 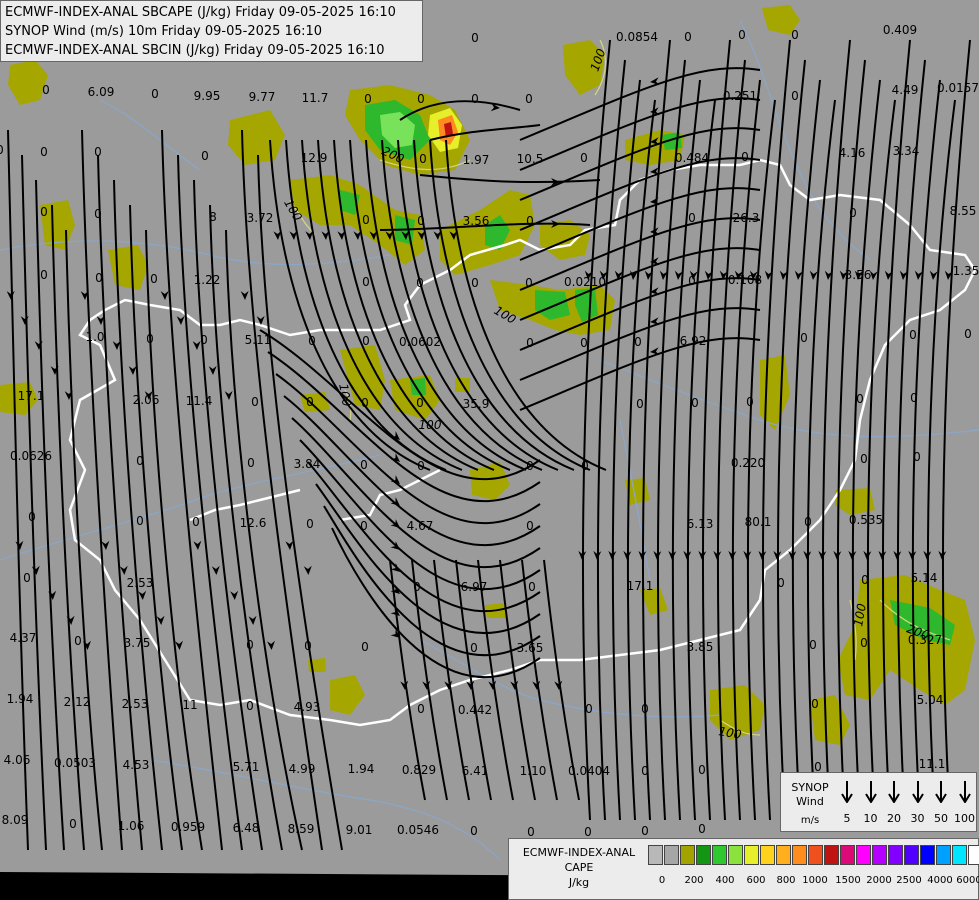 What do you see at coordinates (246, 828) in the screenshot?
I see `cape-value-label: 6.48` at bounding box center [246, 828].